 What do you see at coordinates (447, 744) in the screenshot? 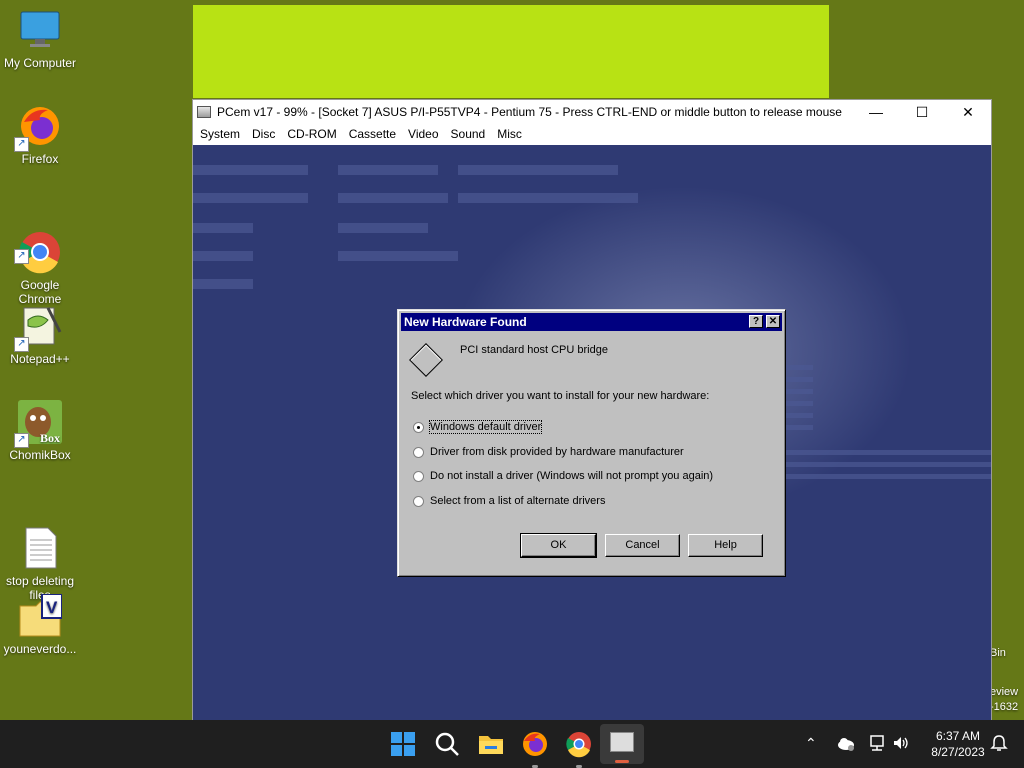
I see `search-icon` at bounding box center [447, 744].